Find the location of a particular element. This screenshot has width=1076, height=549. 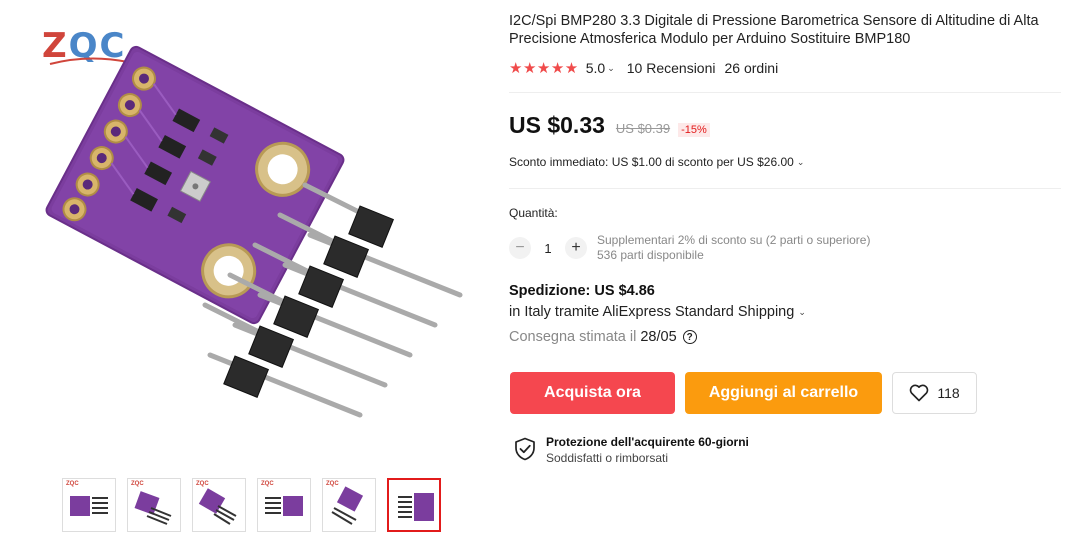

shield-check-icon is located at coordinates (525, 449).